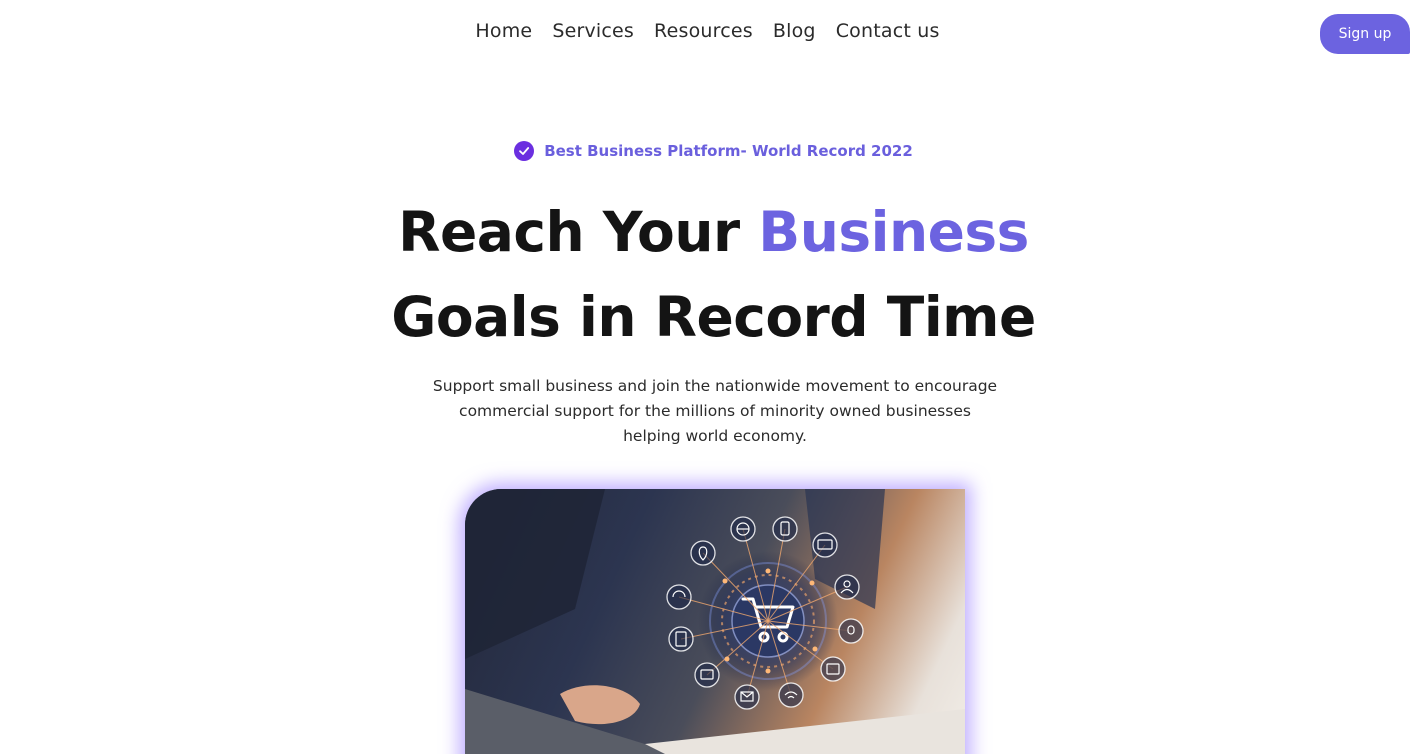  I want to click on main-nav: Home Services Resources Blog Contact us, so click(713, 31).